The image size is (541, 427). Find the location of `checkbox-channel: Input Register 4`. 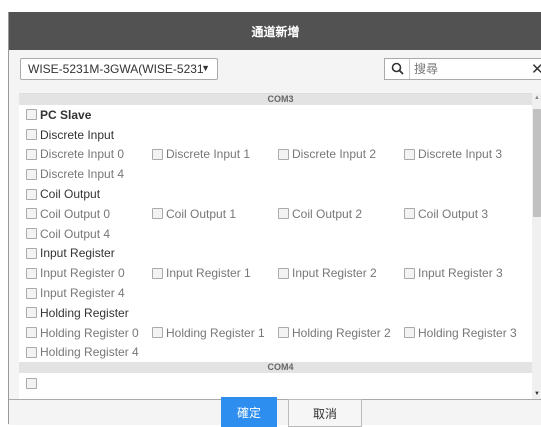

checkbox-channel: Input Register 4 is located at coordinates (89, 293).